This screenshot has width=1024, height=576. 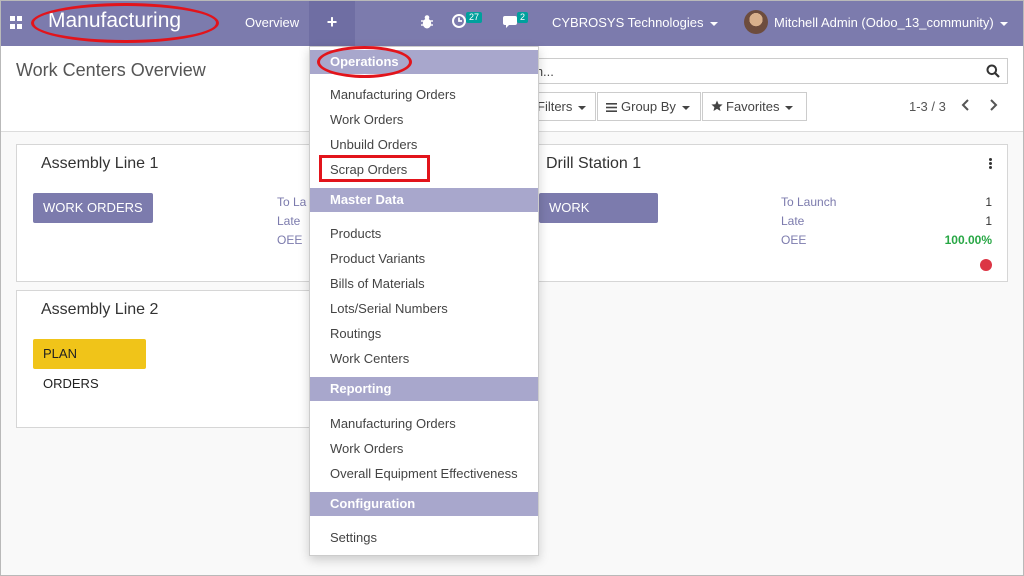 I want to click on stat-label-to-launch: To La, so click(x=291, y=202).